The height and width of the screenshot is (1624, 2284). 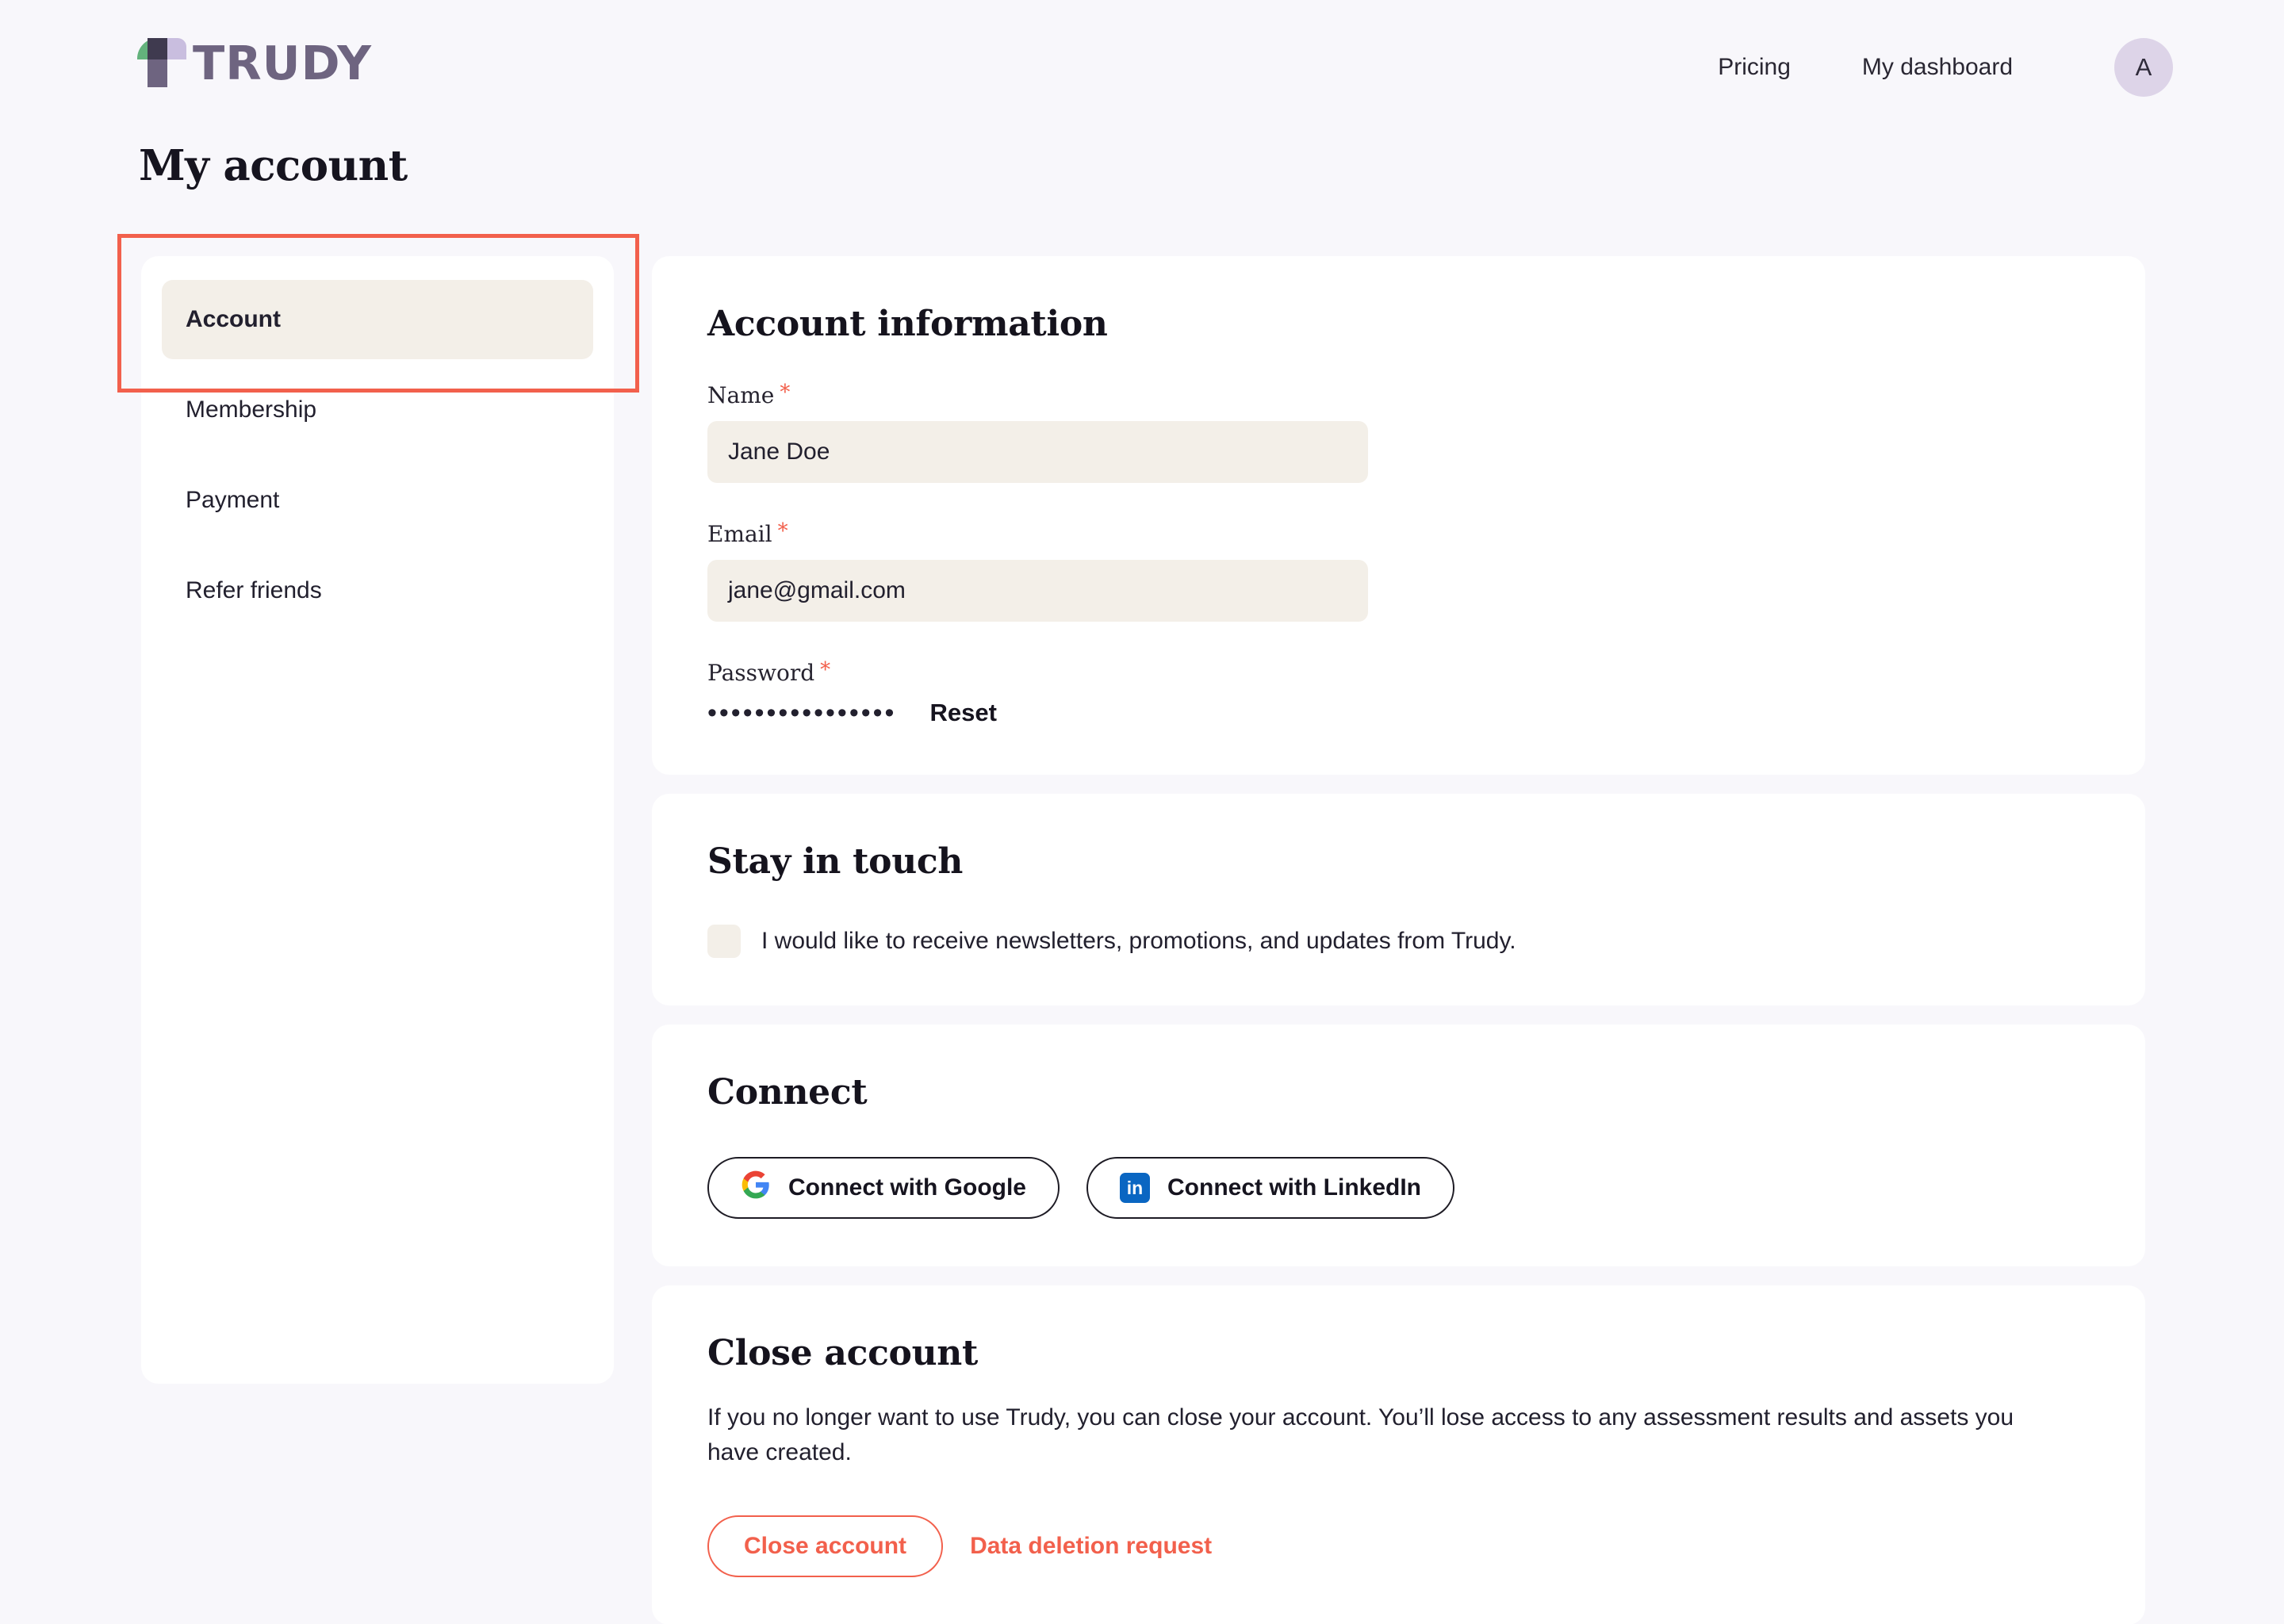 I want to click on sidebar-item-account: Account, so click(x=377, y=319).